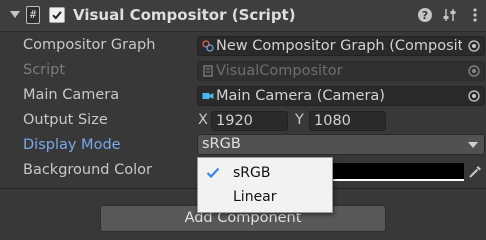 This screenshot has width=486, height=240. I want to click on menu-item-label: sRGB, so click(252, 173).